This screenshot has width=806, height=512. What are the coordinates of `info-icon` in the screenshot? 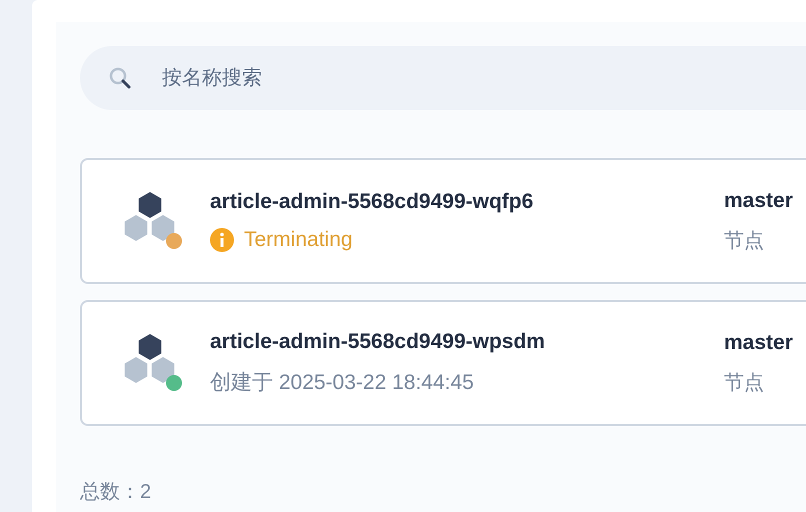 It's located at (222, 240).